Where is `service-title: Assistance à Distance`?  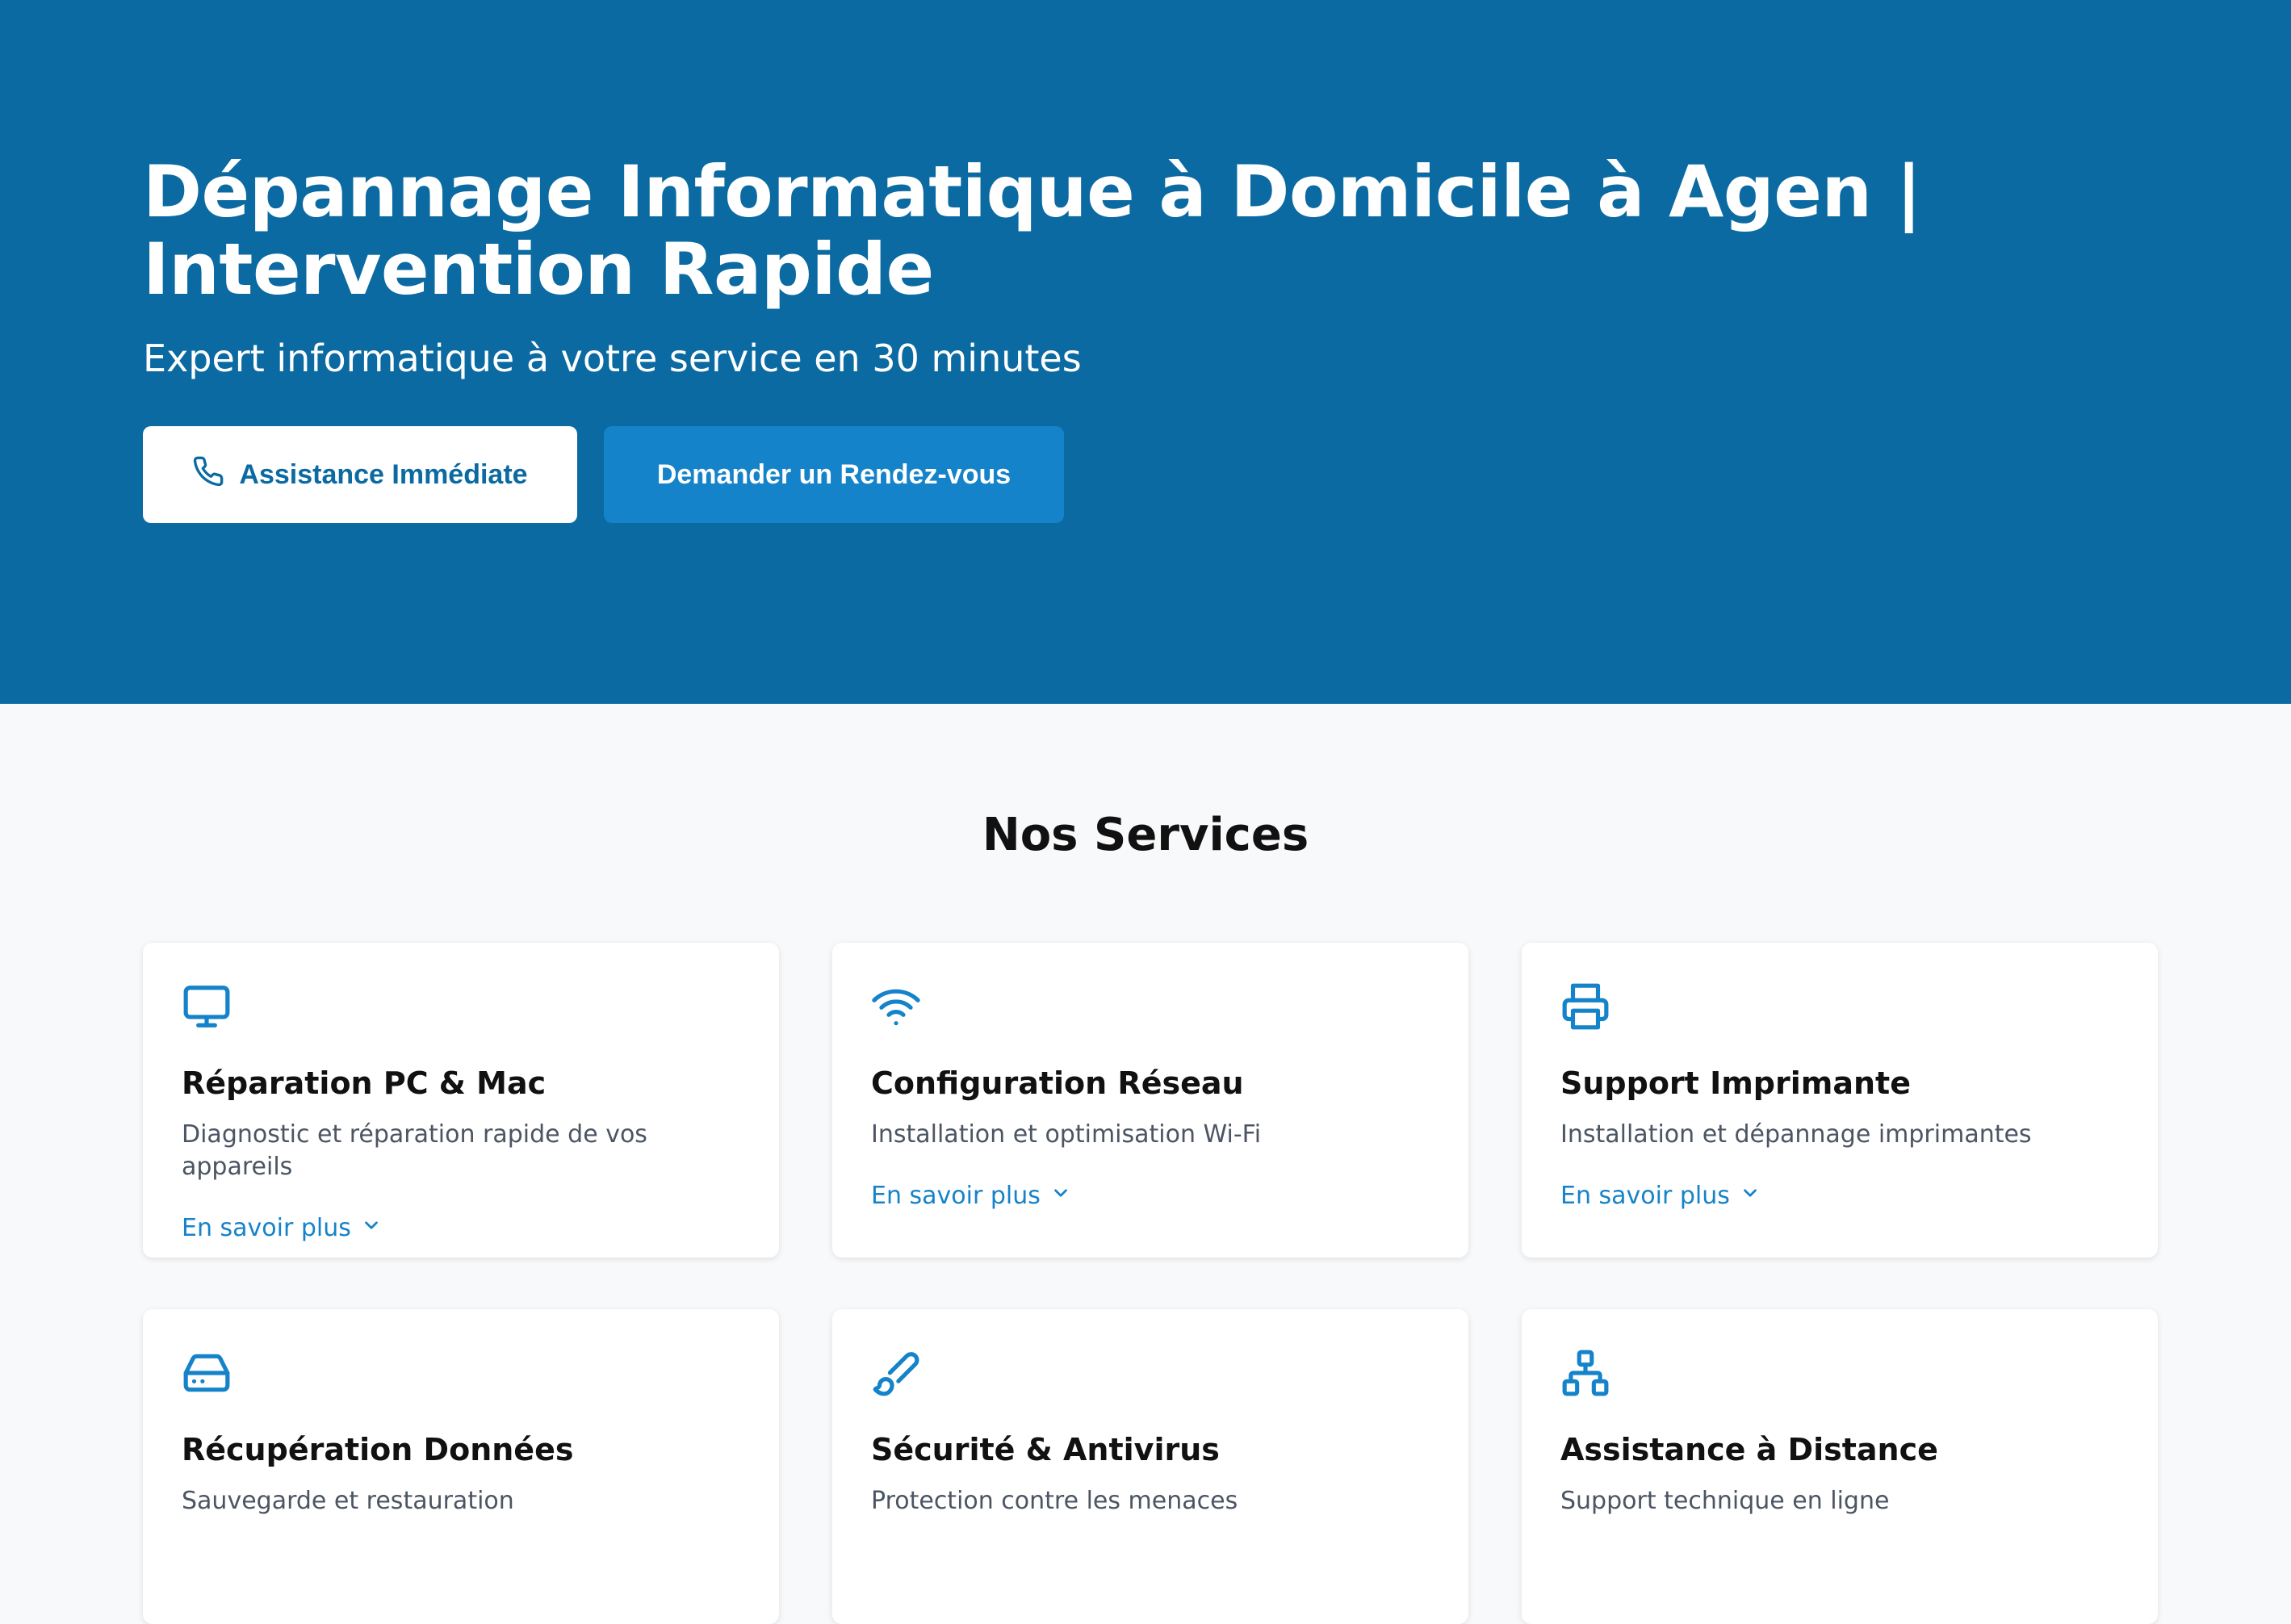
service-title: Assistance à Distance is located at coordinates (1749, 1449).